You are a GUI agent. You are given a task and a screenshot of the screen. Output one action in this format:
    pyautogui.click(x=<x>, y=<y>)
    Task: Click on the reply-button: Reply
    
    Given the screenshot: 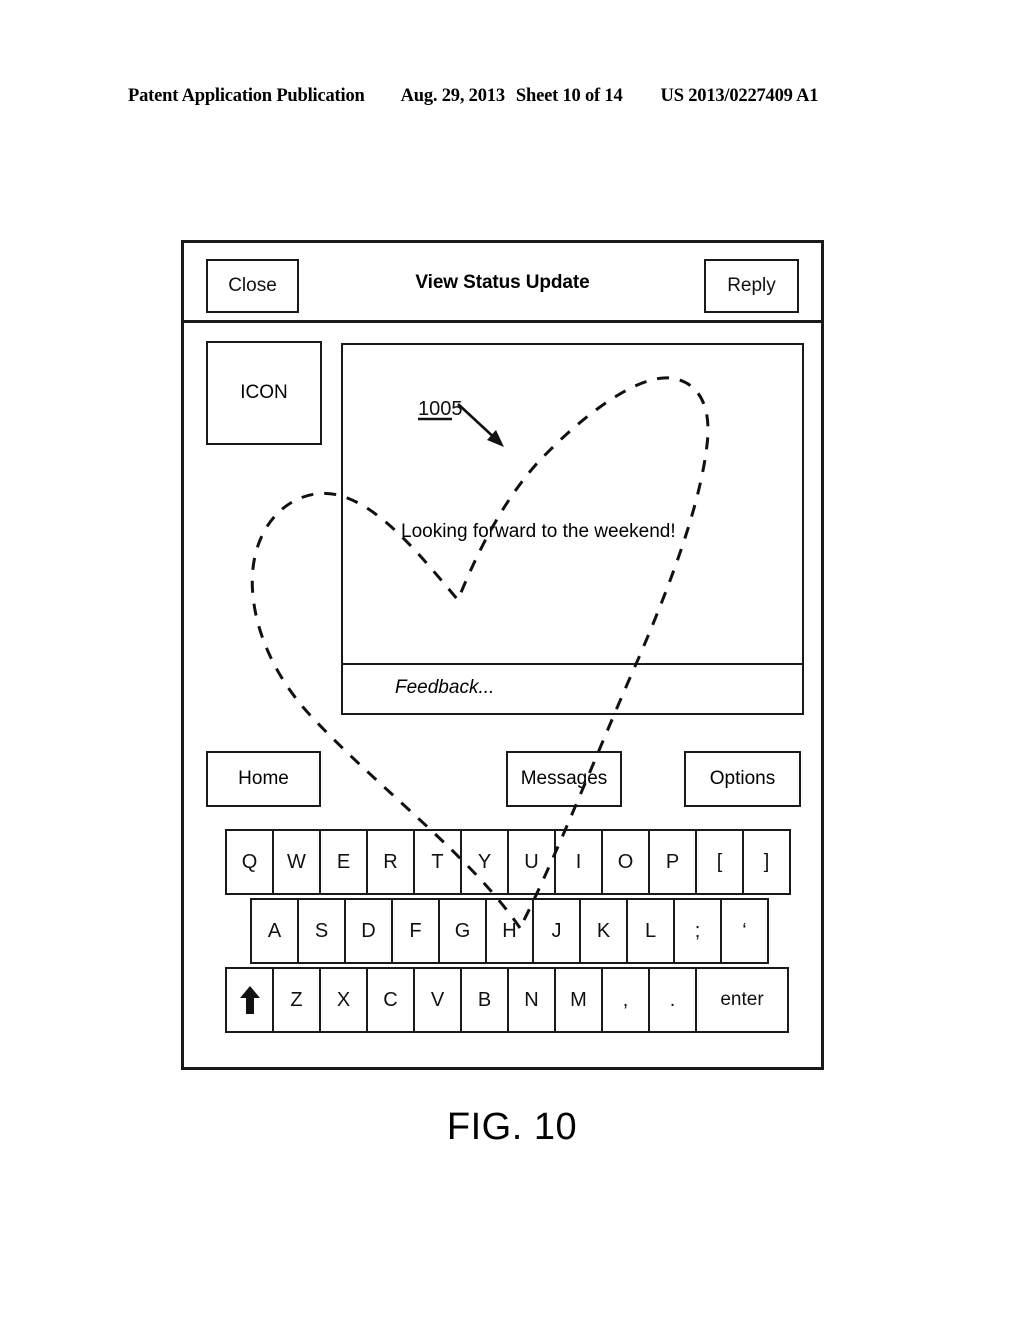 What is the action you would take?
    pyautogui.click(x=751, y=286)
    